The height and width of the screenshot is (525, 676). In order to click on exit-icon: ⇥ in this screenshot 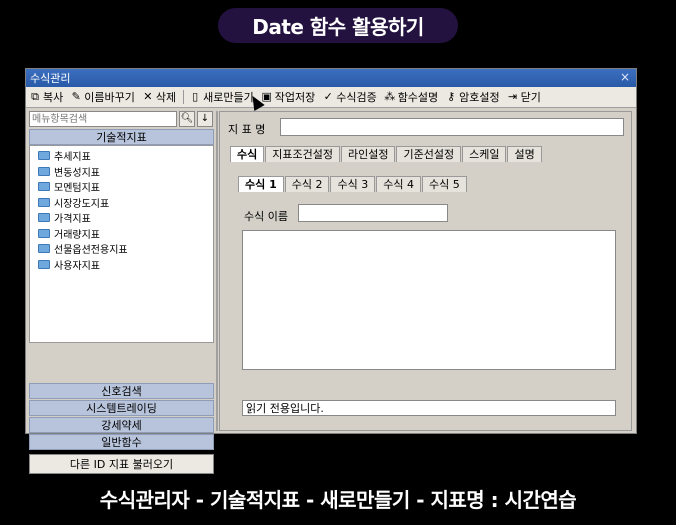, I will do `click(513, 96)`.